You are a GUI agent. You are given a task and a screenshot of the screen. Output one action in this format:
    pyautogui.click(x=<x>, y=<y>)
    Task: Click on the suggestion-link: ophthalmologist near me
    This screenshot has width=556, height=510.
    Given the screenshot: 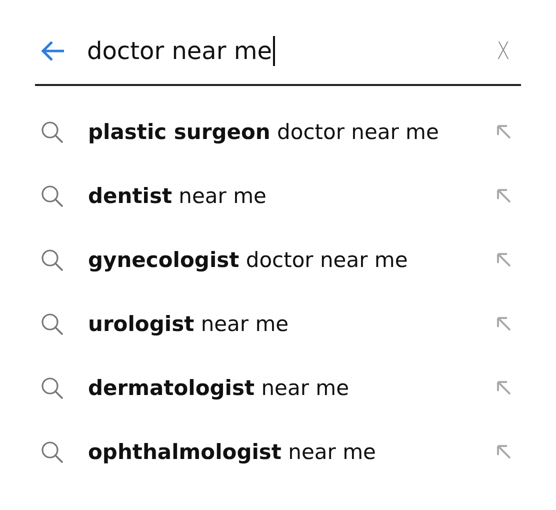 What is the action you would take?
    pyautogui.click(x=292, y=452)
    